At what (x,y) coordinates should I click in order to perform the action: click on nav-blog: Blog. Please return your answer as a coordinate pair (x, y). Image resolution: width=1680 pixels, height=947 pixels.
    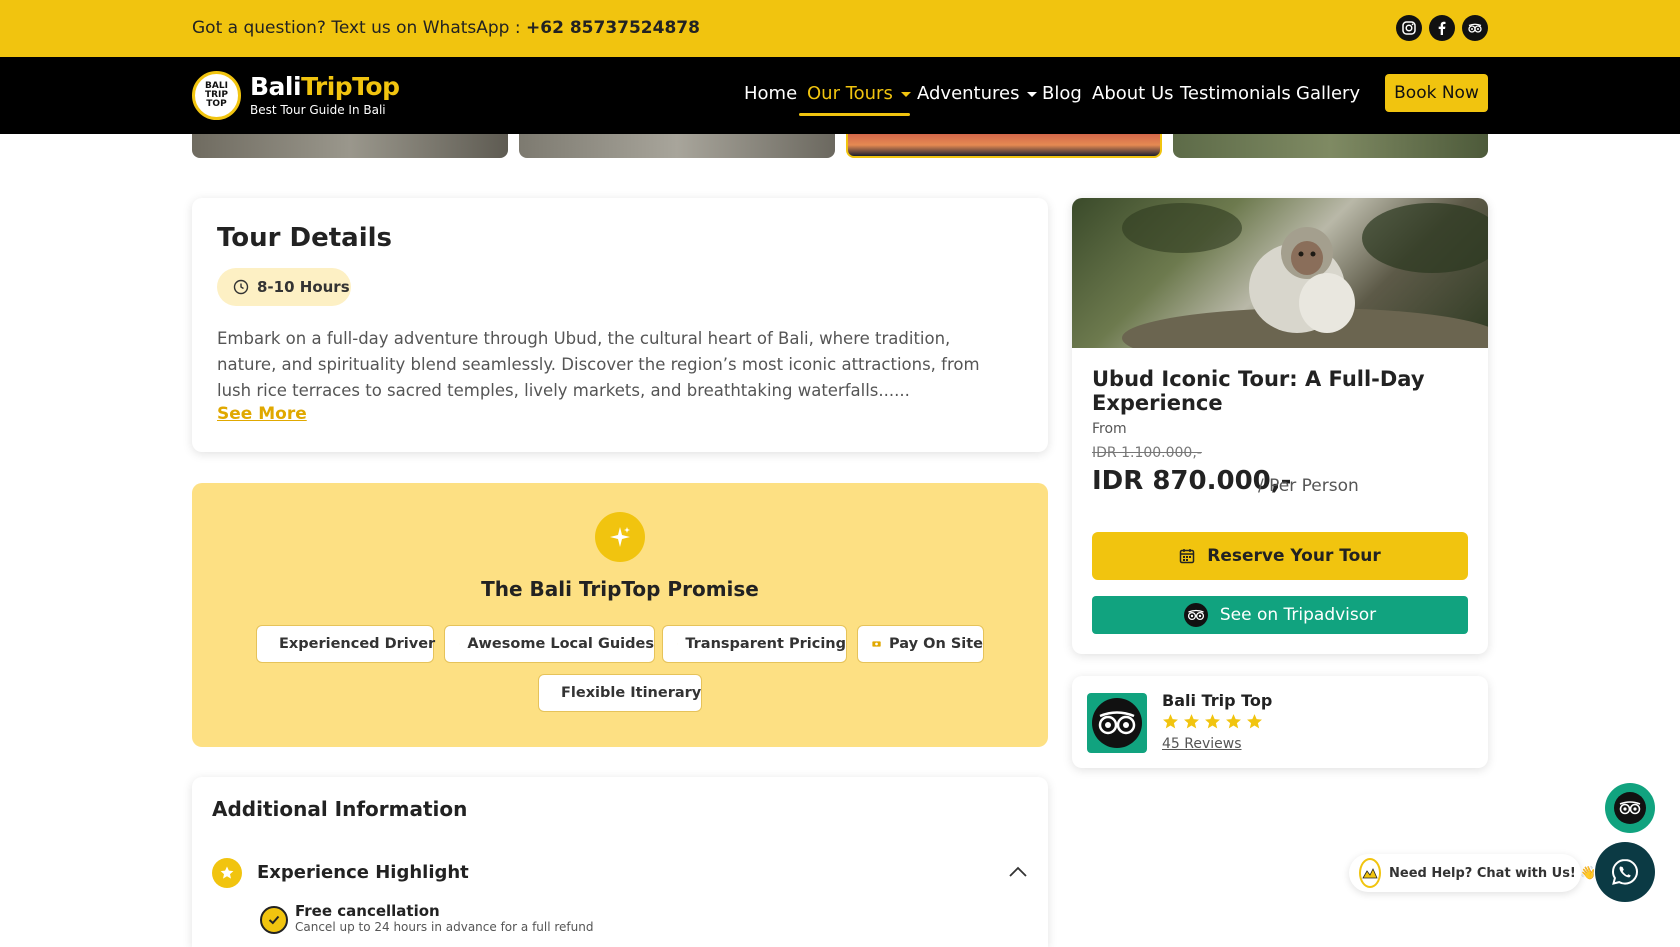
    Looking at the image, I should click on (1062, 93).